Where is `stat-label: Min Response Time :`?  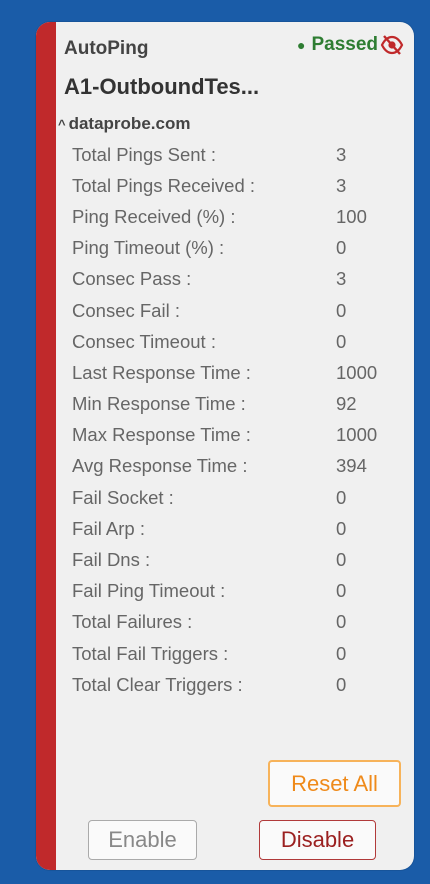 stat-label: Min Response Time : is located at coordinates (159, 404).